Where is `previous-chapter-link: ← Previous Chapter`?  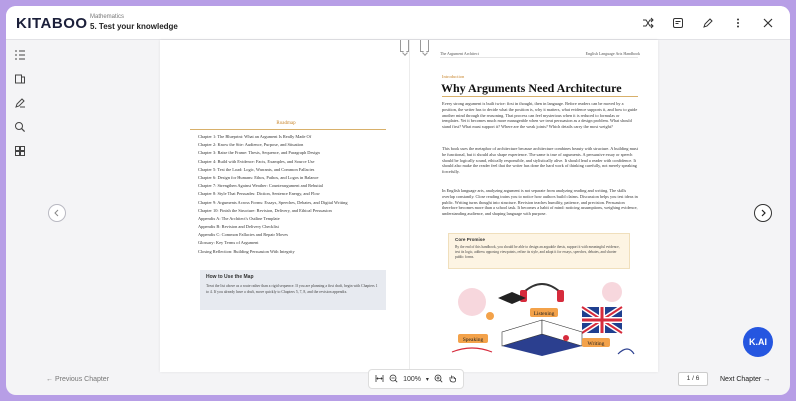
previous-chapter-link: ← Previous Chapter is located at coordinates (77, 379).